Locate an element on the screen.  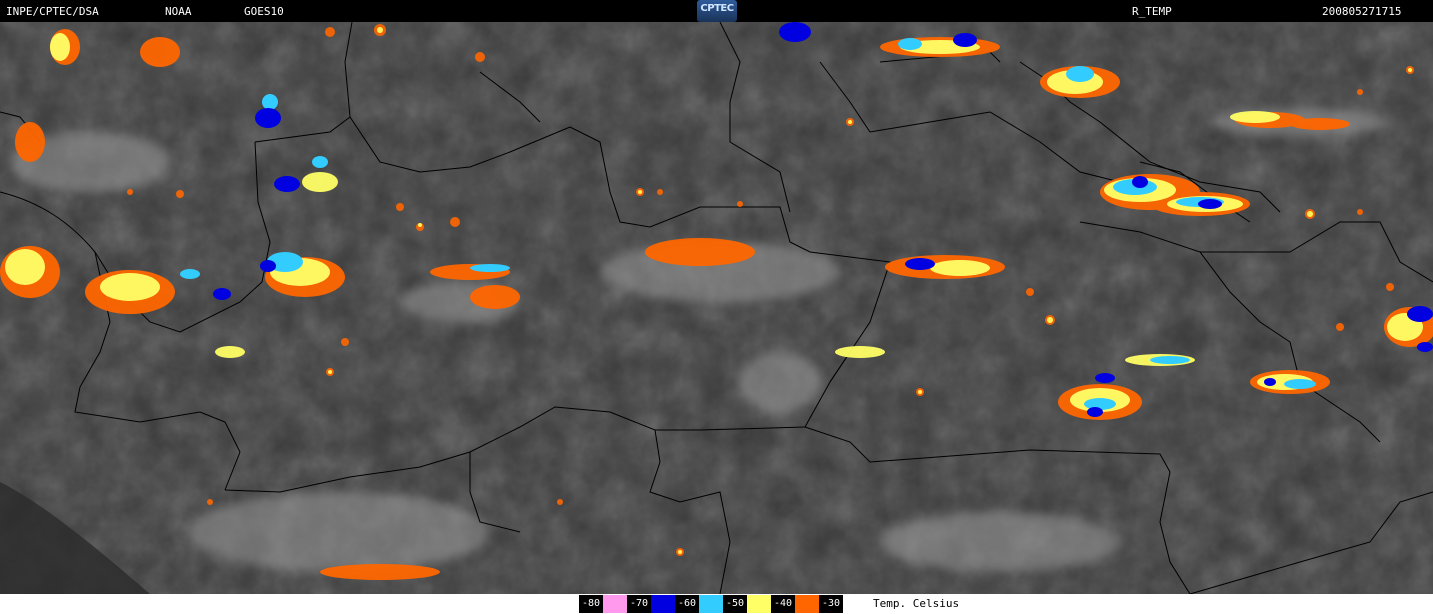
agency-label: NOAA is located at coordinates (178, 11).